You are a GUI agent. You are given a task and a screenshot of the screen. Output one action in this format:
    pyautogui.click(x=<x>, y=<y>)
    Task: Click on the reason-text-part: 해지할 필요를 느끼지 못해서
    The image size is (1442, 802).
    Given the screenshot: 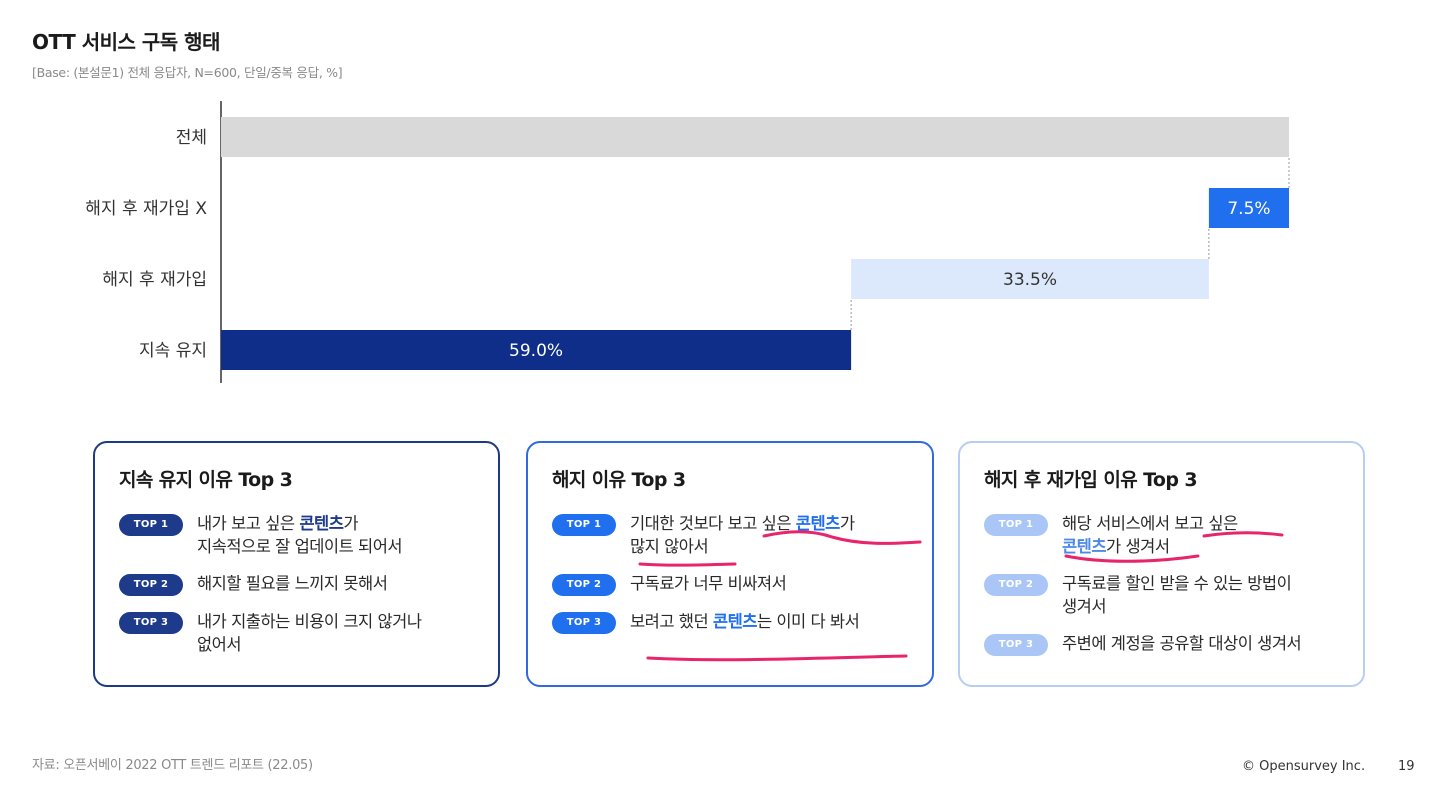 What is the action you would take?
    pyautogui.click(x=292, y=583)
    